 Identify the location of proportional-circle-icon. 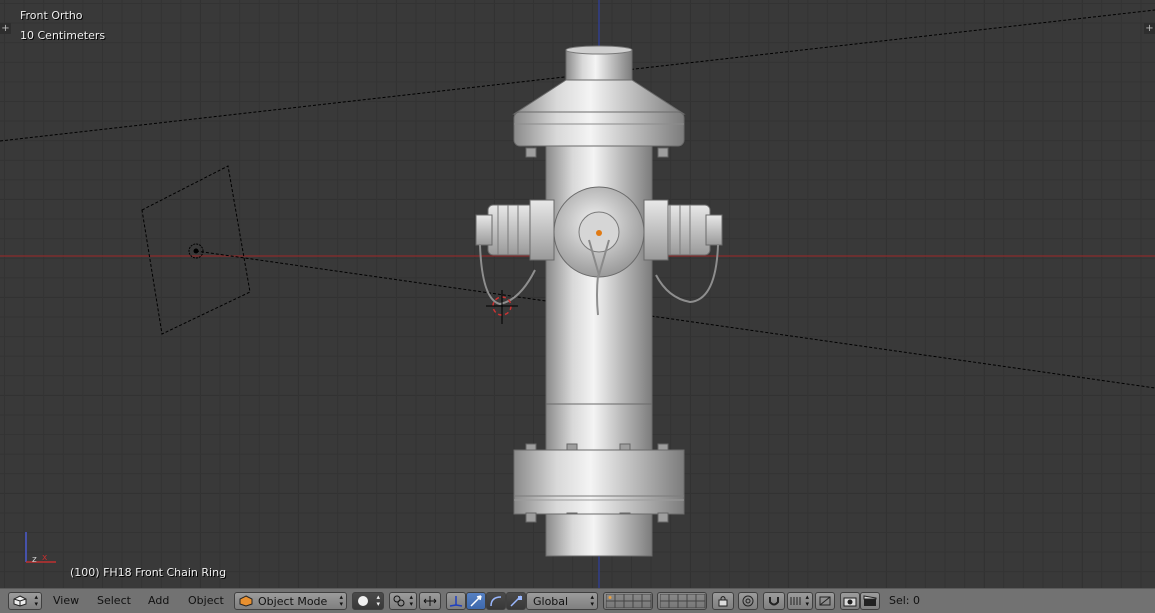
(748, 601).